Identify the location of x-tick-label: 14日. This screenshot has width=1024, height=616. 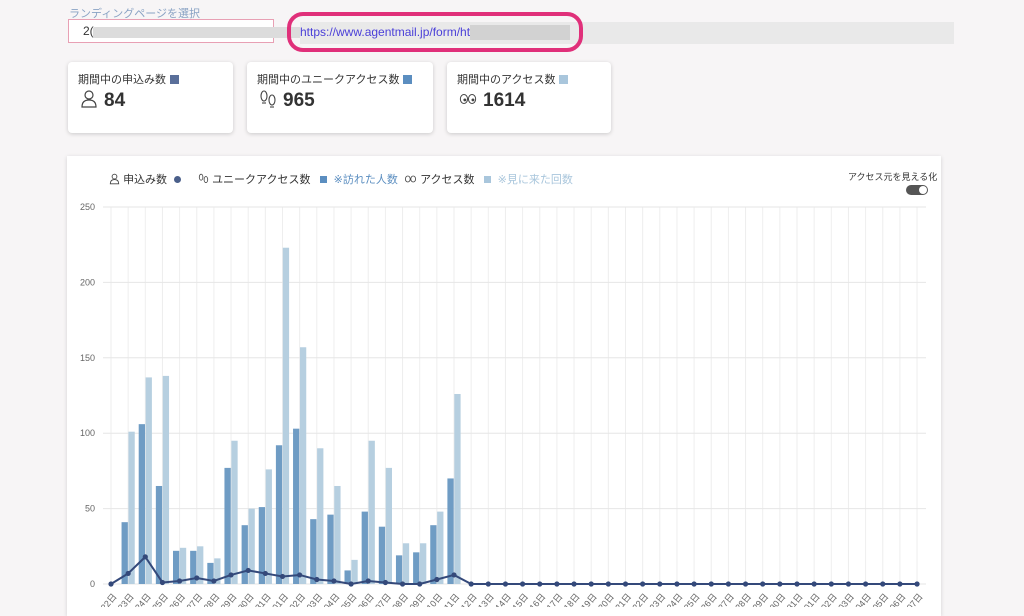
(503, 599).